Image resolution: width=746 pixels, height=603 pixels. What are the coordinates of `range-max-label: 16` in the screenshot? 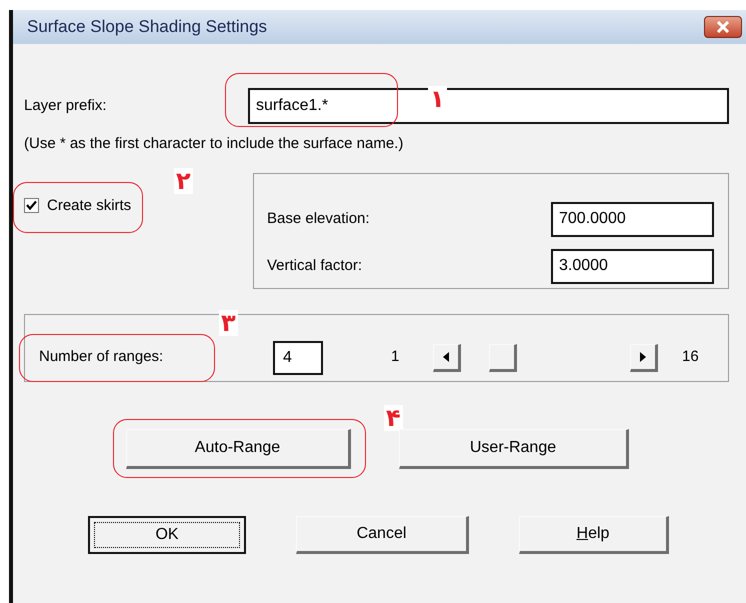 It's located at (690, 357).